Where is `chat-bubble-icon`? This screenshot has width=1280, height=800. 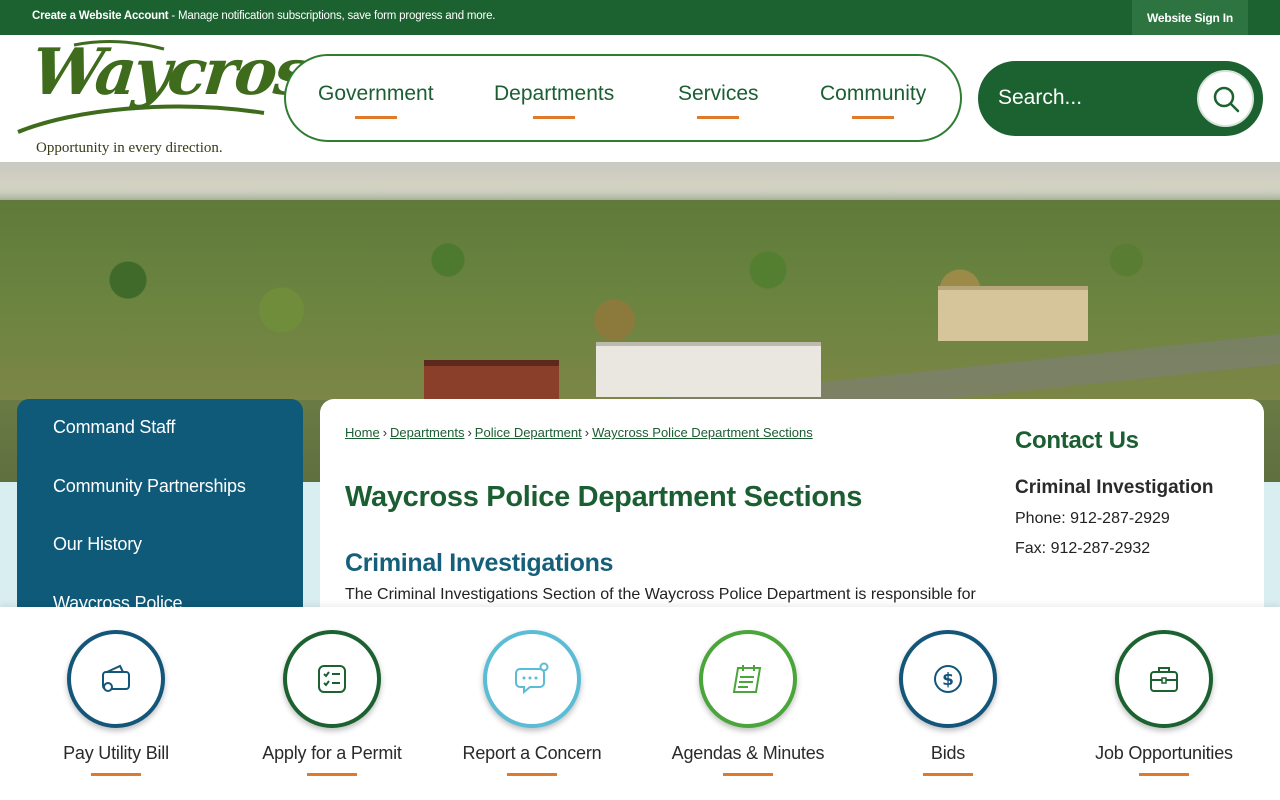 chat-bubble-icon is located at coordinates (532, 678).